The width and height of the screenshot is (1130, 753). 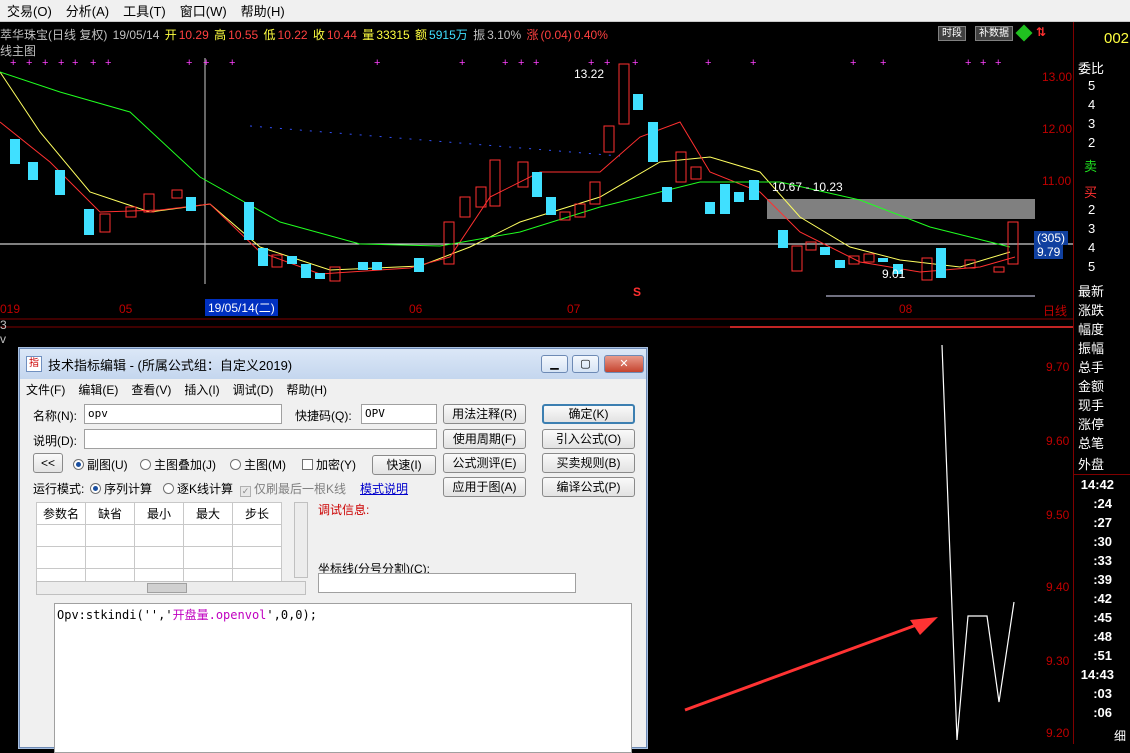 What do you see at coordinates (121, 488) in the screenshot?
I see `radio-mode-seq: 序列计算` at bounding box center [121, 488].